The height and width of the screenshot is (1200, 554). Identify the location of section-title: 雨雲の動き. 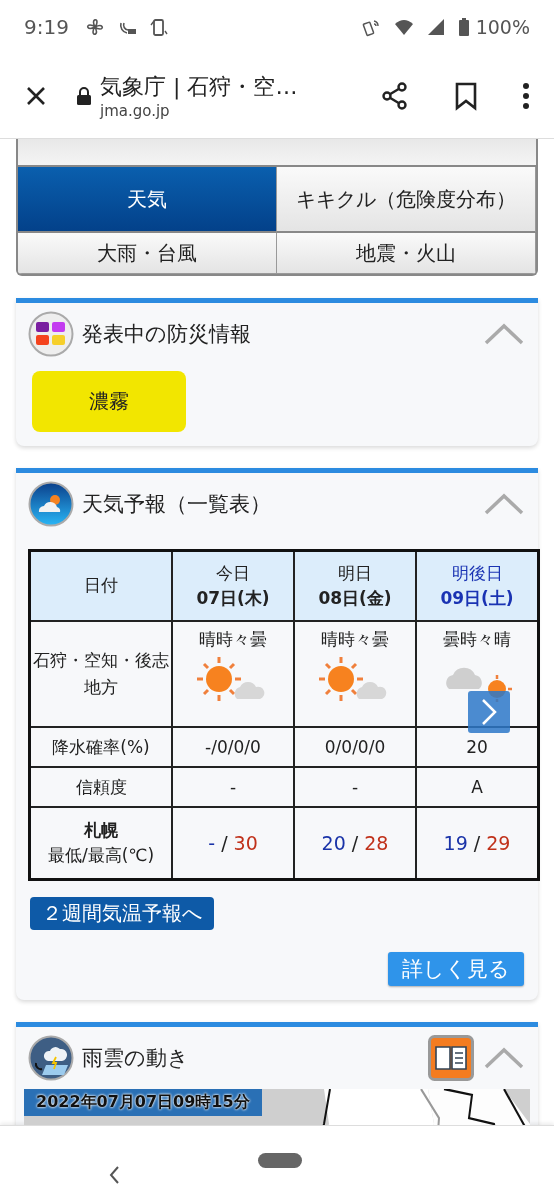
(136, 1058).